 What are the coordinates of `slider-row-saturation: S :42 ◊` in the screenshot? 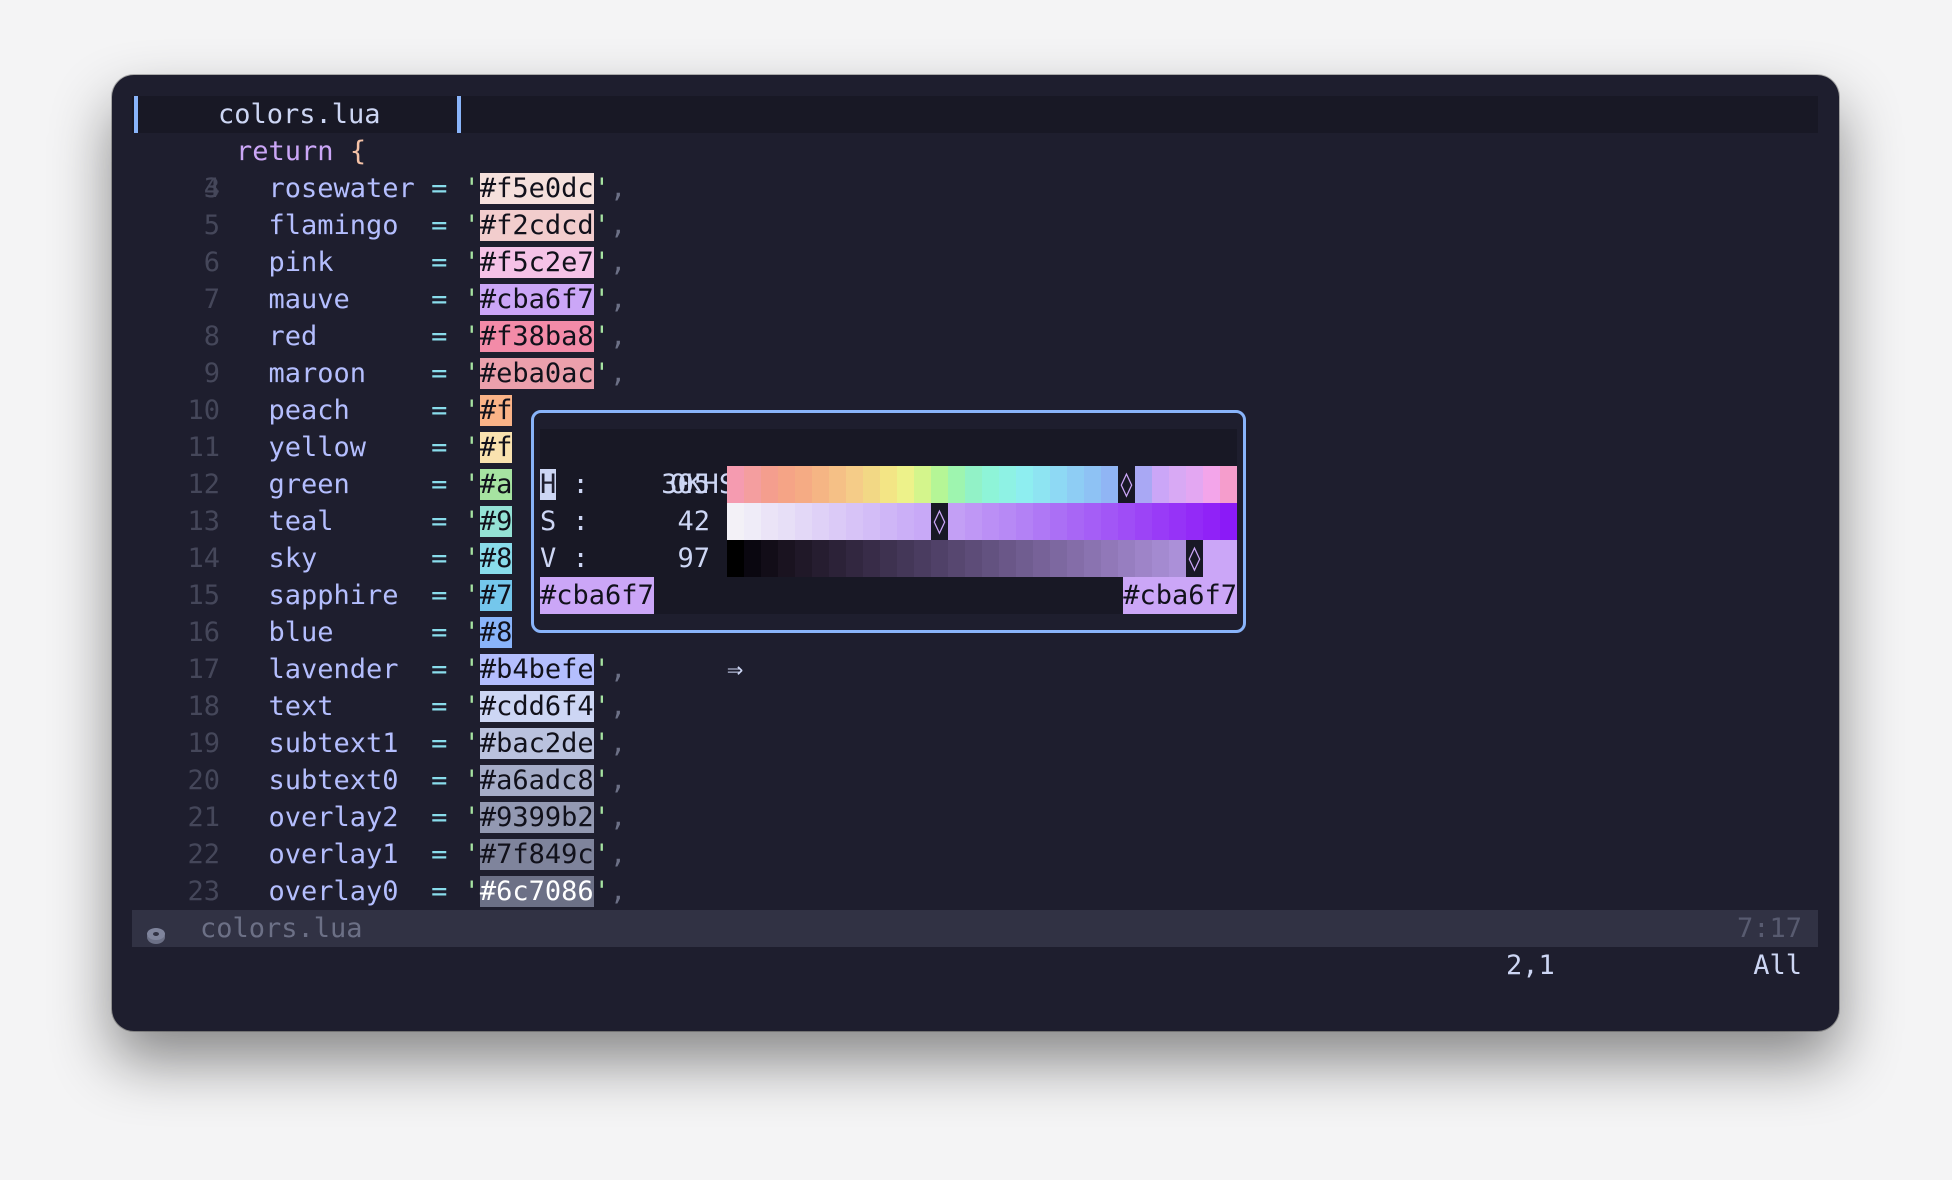 It's located at (888, 521).